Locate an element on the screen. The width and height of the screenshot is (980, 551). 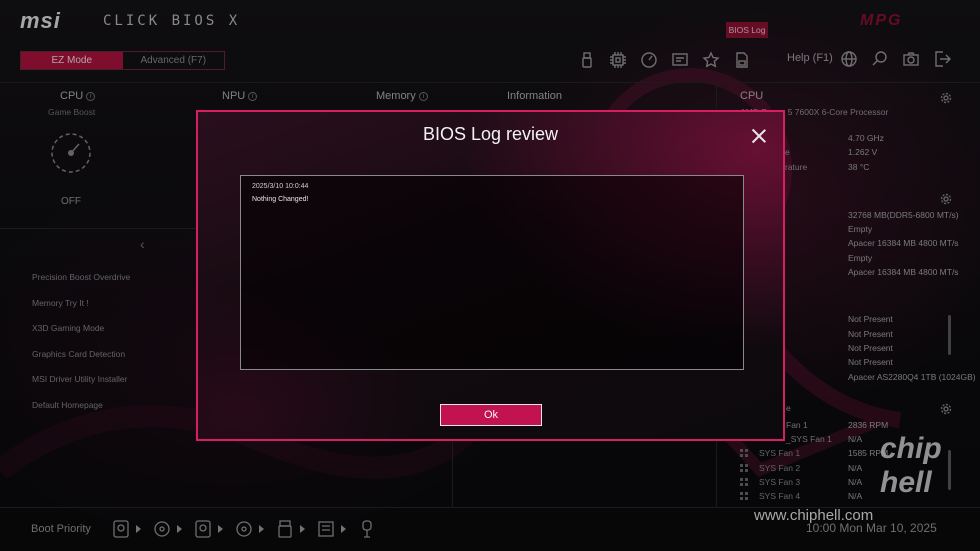
log-timestamp: 2025/3/10 10:0:44 is located at coordinates (280, 186).